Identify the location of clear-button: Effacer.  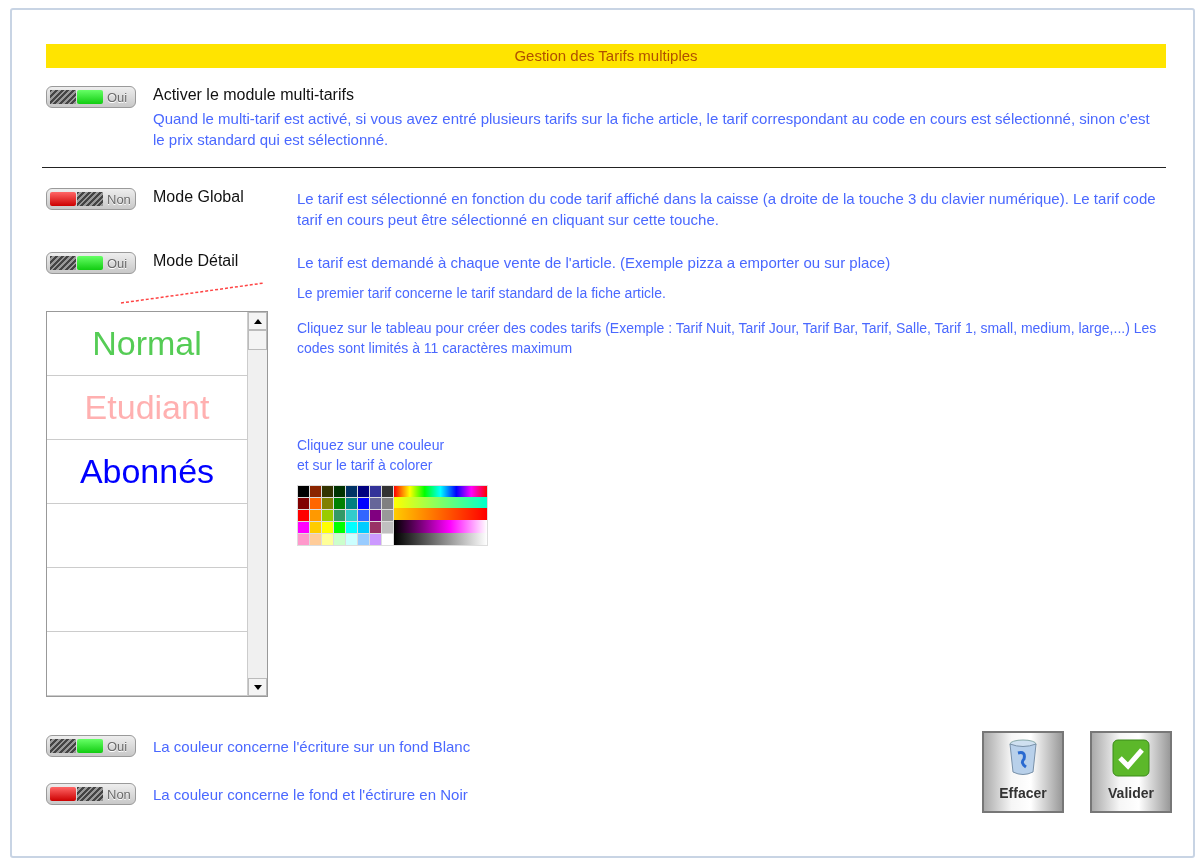
(1023, 772).